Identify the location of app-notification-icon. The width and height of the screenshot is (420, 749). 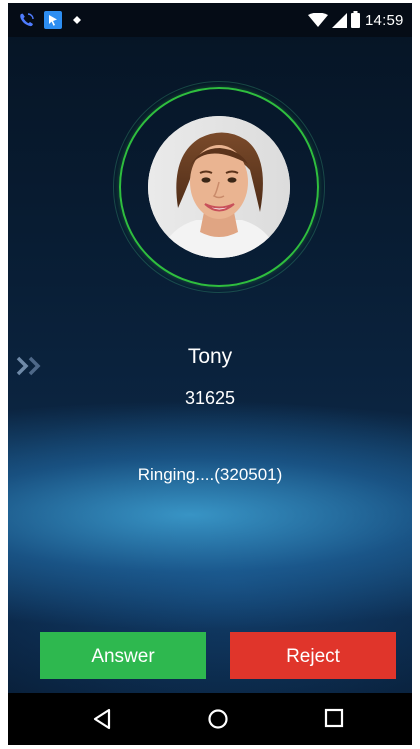
(53, 20).